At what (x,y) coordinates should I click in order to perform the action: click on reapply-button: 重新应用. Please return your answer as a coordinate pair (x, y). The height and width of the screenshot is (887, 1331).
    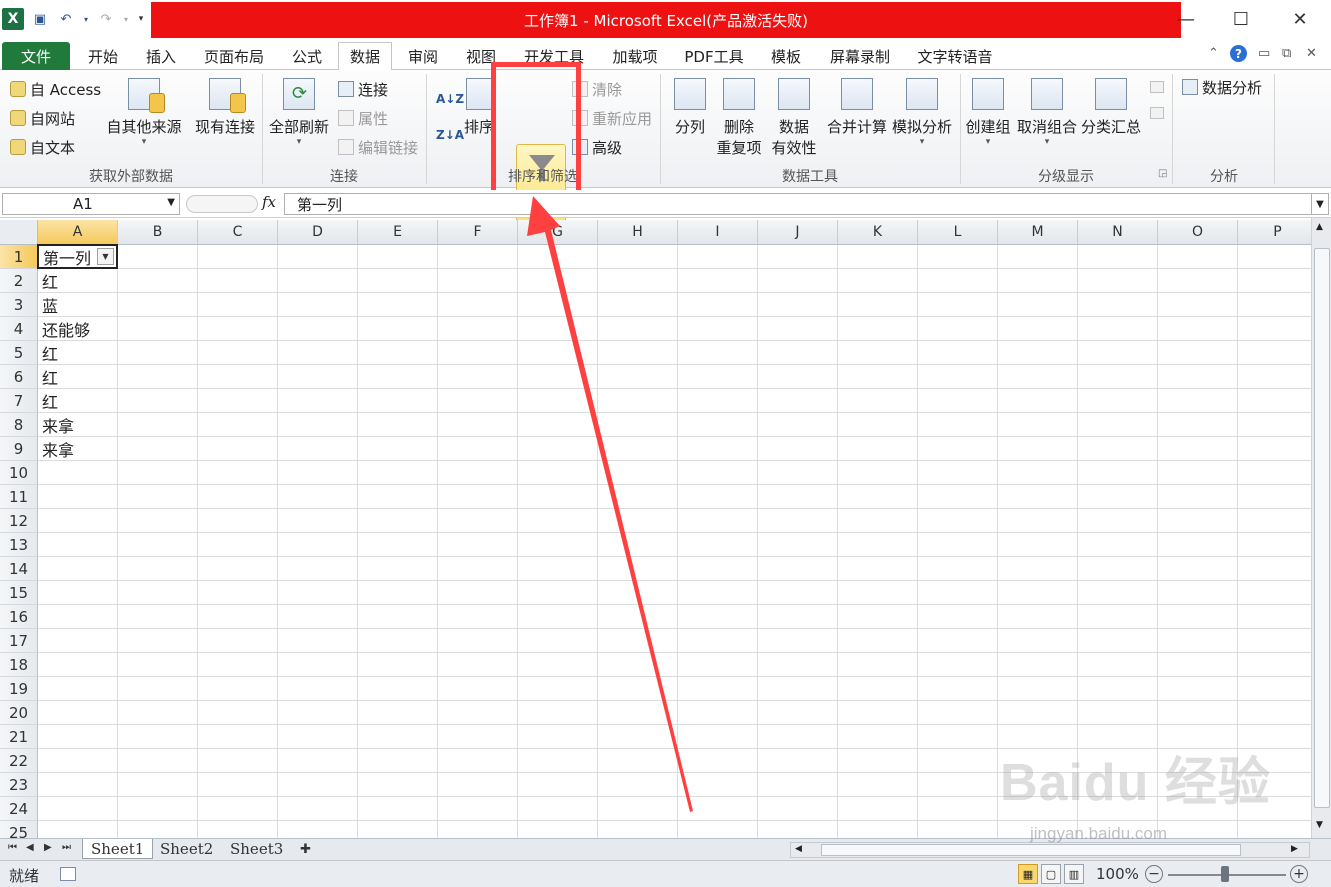
    Looking at the image, I should click on (612, 118).